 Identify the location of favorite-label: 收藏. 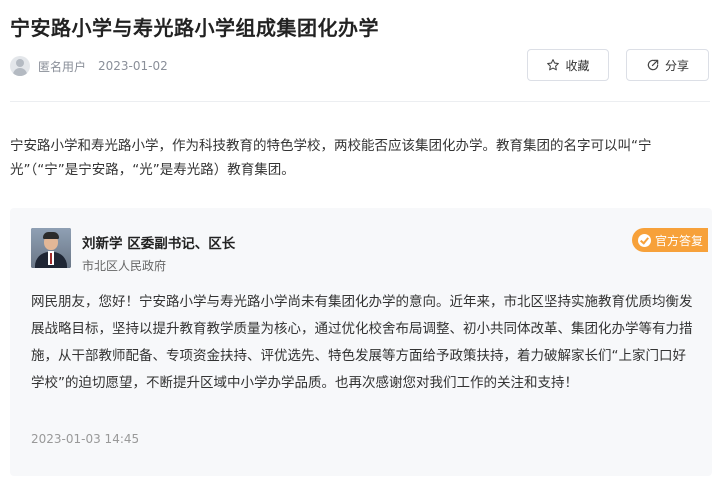
(577, 65).